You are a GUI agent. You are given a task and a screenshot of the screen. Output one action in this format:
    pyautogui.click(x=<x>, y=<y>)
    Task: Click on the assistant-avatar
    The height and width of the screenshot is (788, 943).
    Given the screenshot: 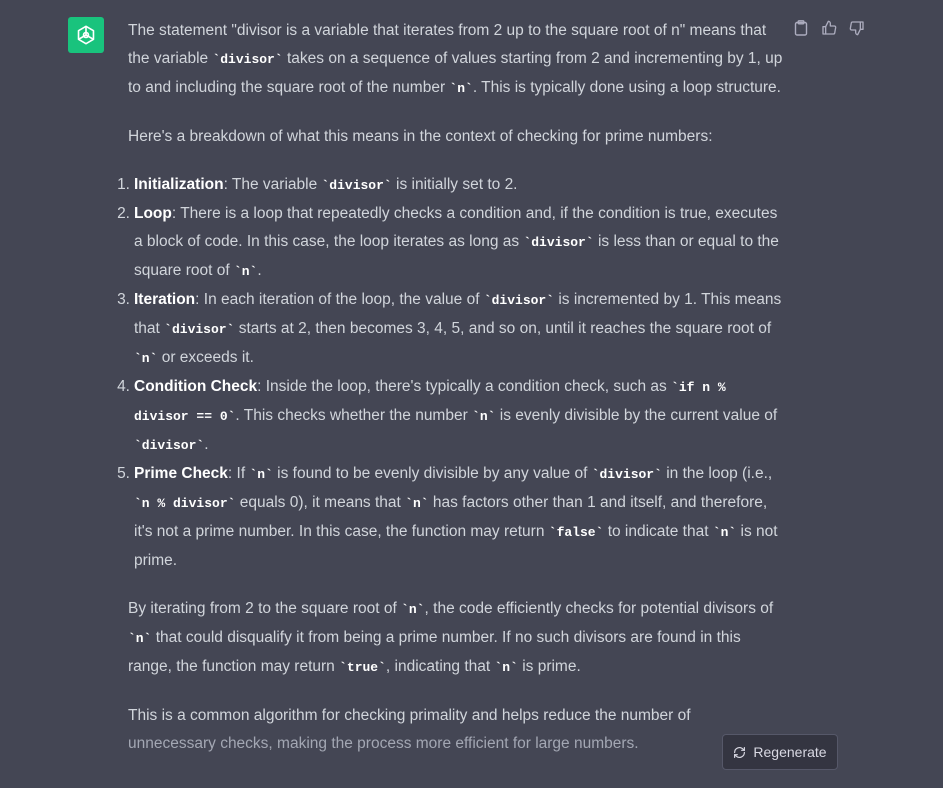 What is the action you would take?
    pyautogui.click(x=86, y=35)
    